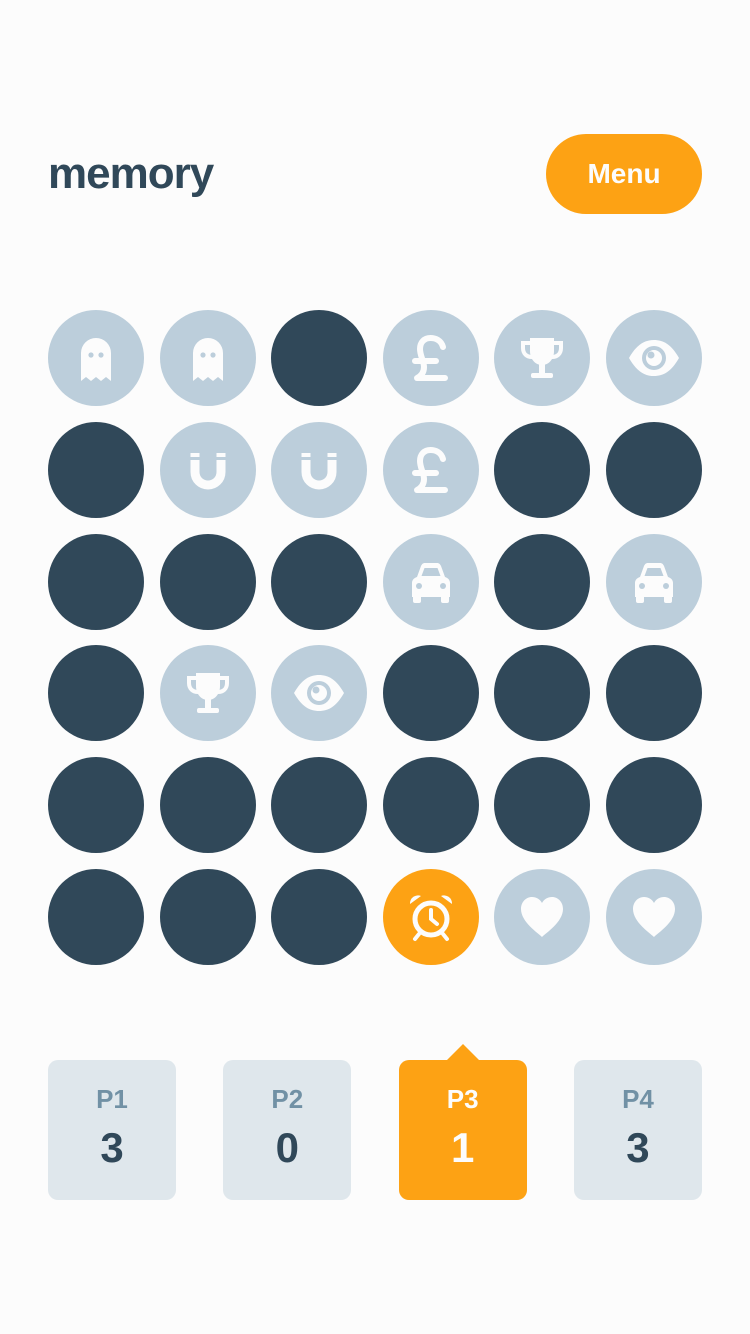 The image size is (750, 1334). I want to click on player-scores: P1 3 P2 0 P3 1 P4 3, so click(375, 1122).